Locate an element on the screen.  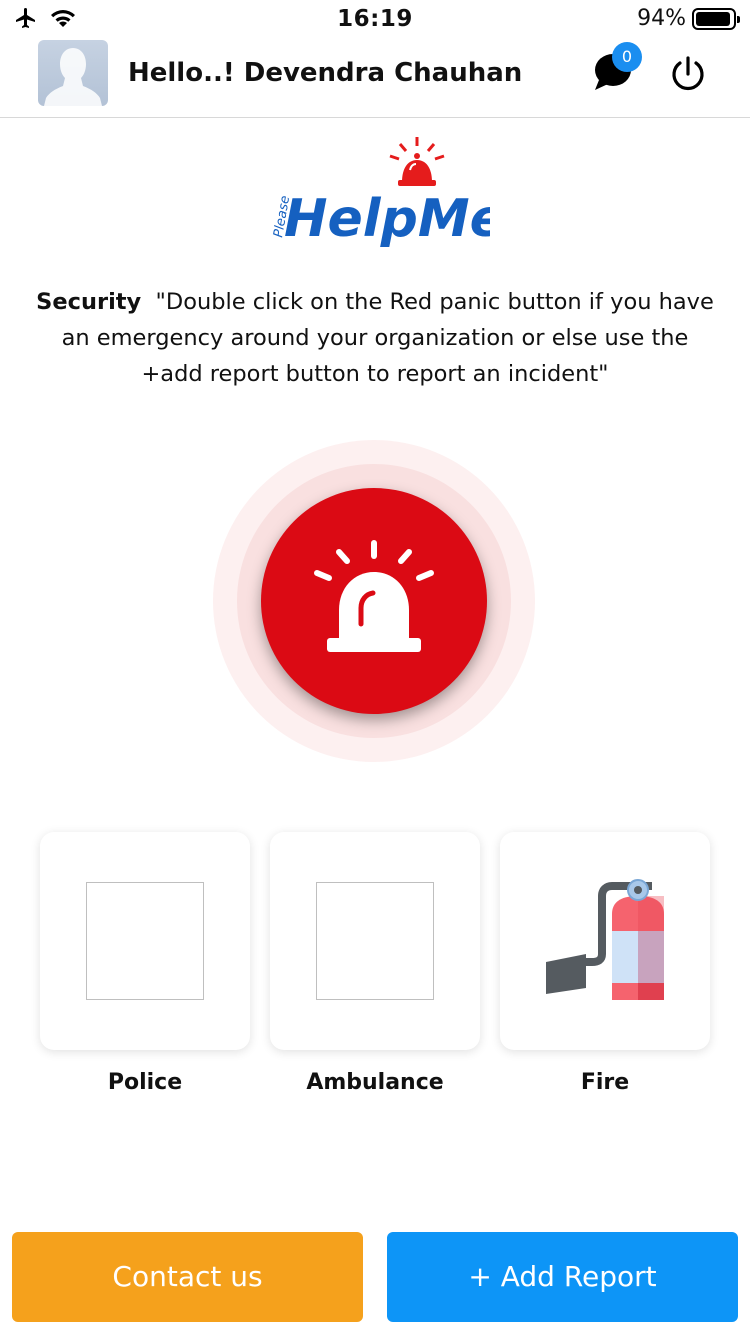
helpme-logo: Please HelpMe is located at coordinates (382, 194).